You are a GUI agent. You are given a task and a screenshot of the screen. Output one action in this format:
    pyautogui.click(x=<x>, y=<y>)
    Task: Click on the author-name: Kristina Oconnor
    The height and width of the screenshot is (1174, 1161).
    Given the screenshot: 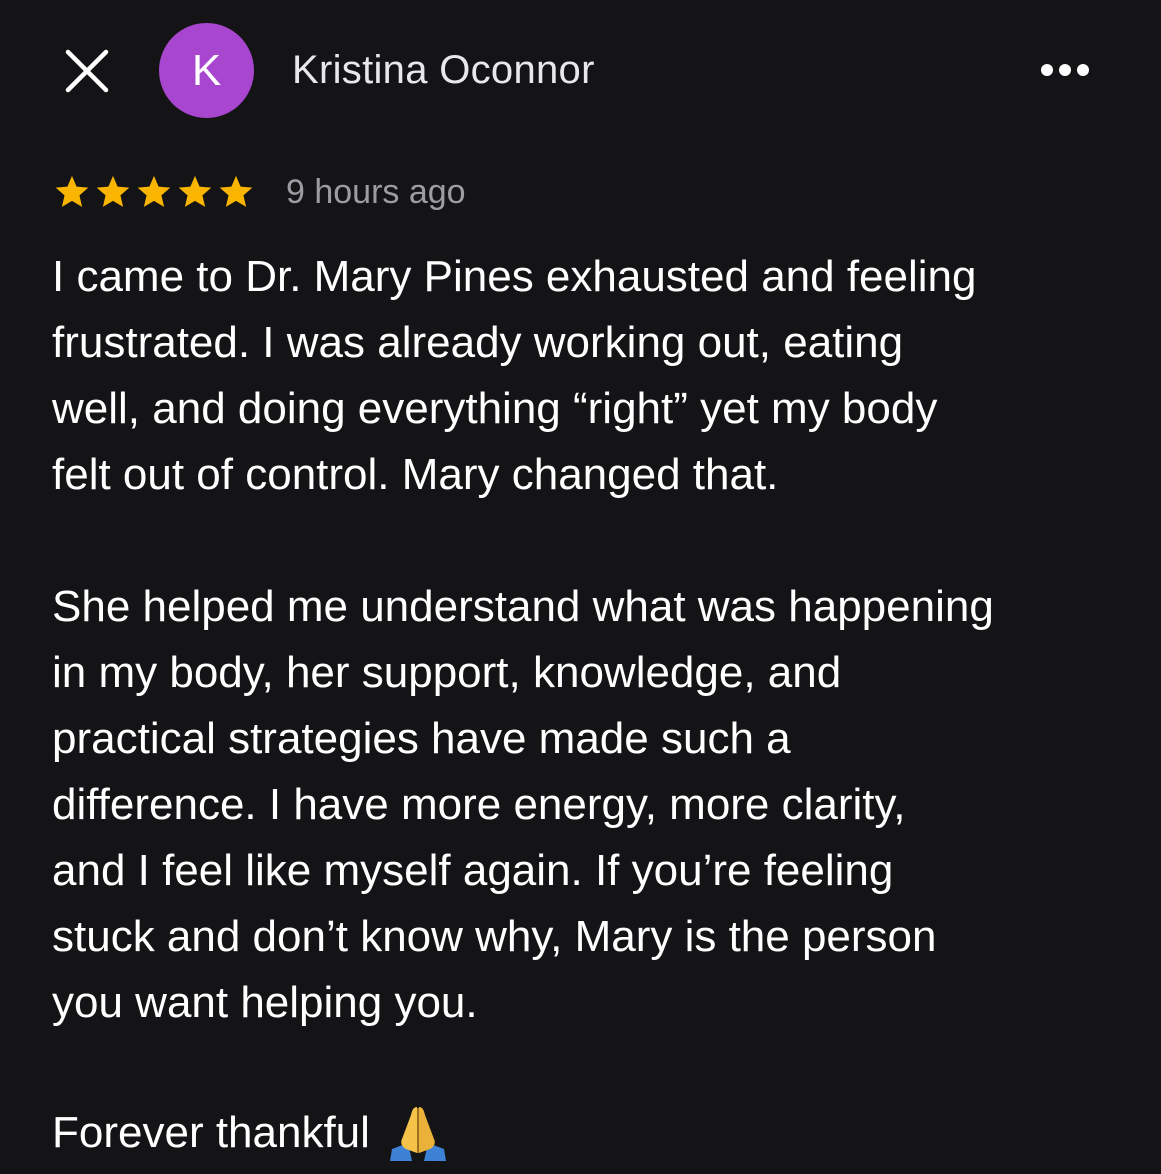 What is the action you would take?
    pyautogui.click(x=443, y=70)
    